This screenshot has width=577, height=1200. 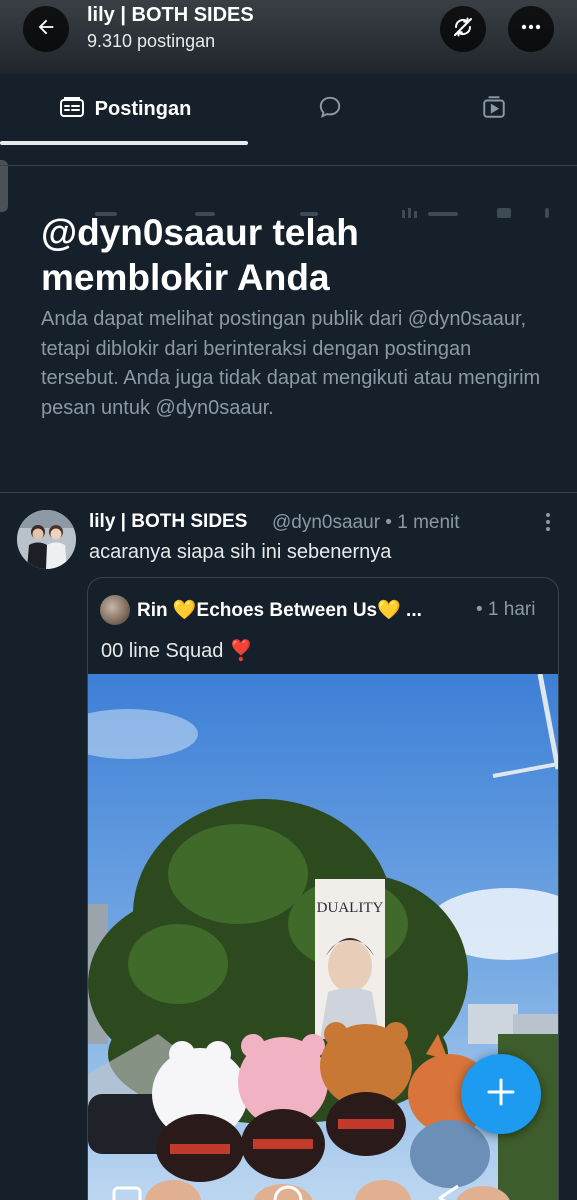 I want to click on blocked-notice-title: @dyn0saaur telah memblokir Anda, so click(x=200, y=255).